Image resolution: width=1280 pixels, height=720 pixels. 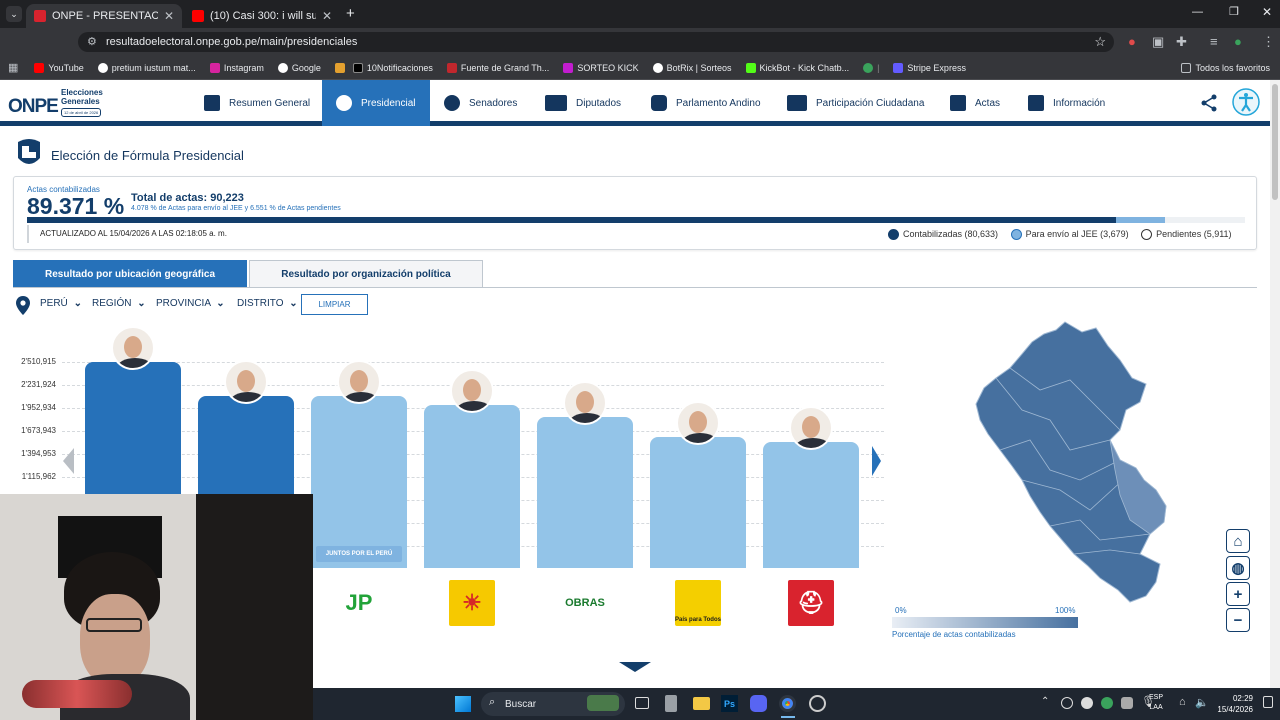 I want to click on tab-organizacion-politica: Resultado por organización política, so click(x=366, y=274).